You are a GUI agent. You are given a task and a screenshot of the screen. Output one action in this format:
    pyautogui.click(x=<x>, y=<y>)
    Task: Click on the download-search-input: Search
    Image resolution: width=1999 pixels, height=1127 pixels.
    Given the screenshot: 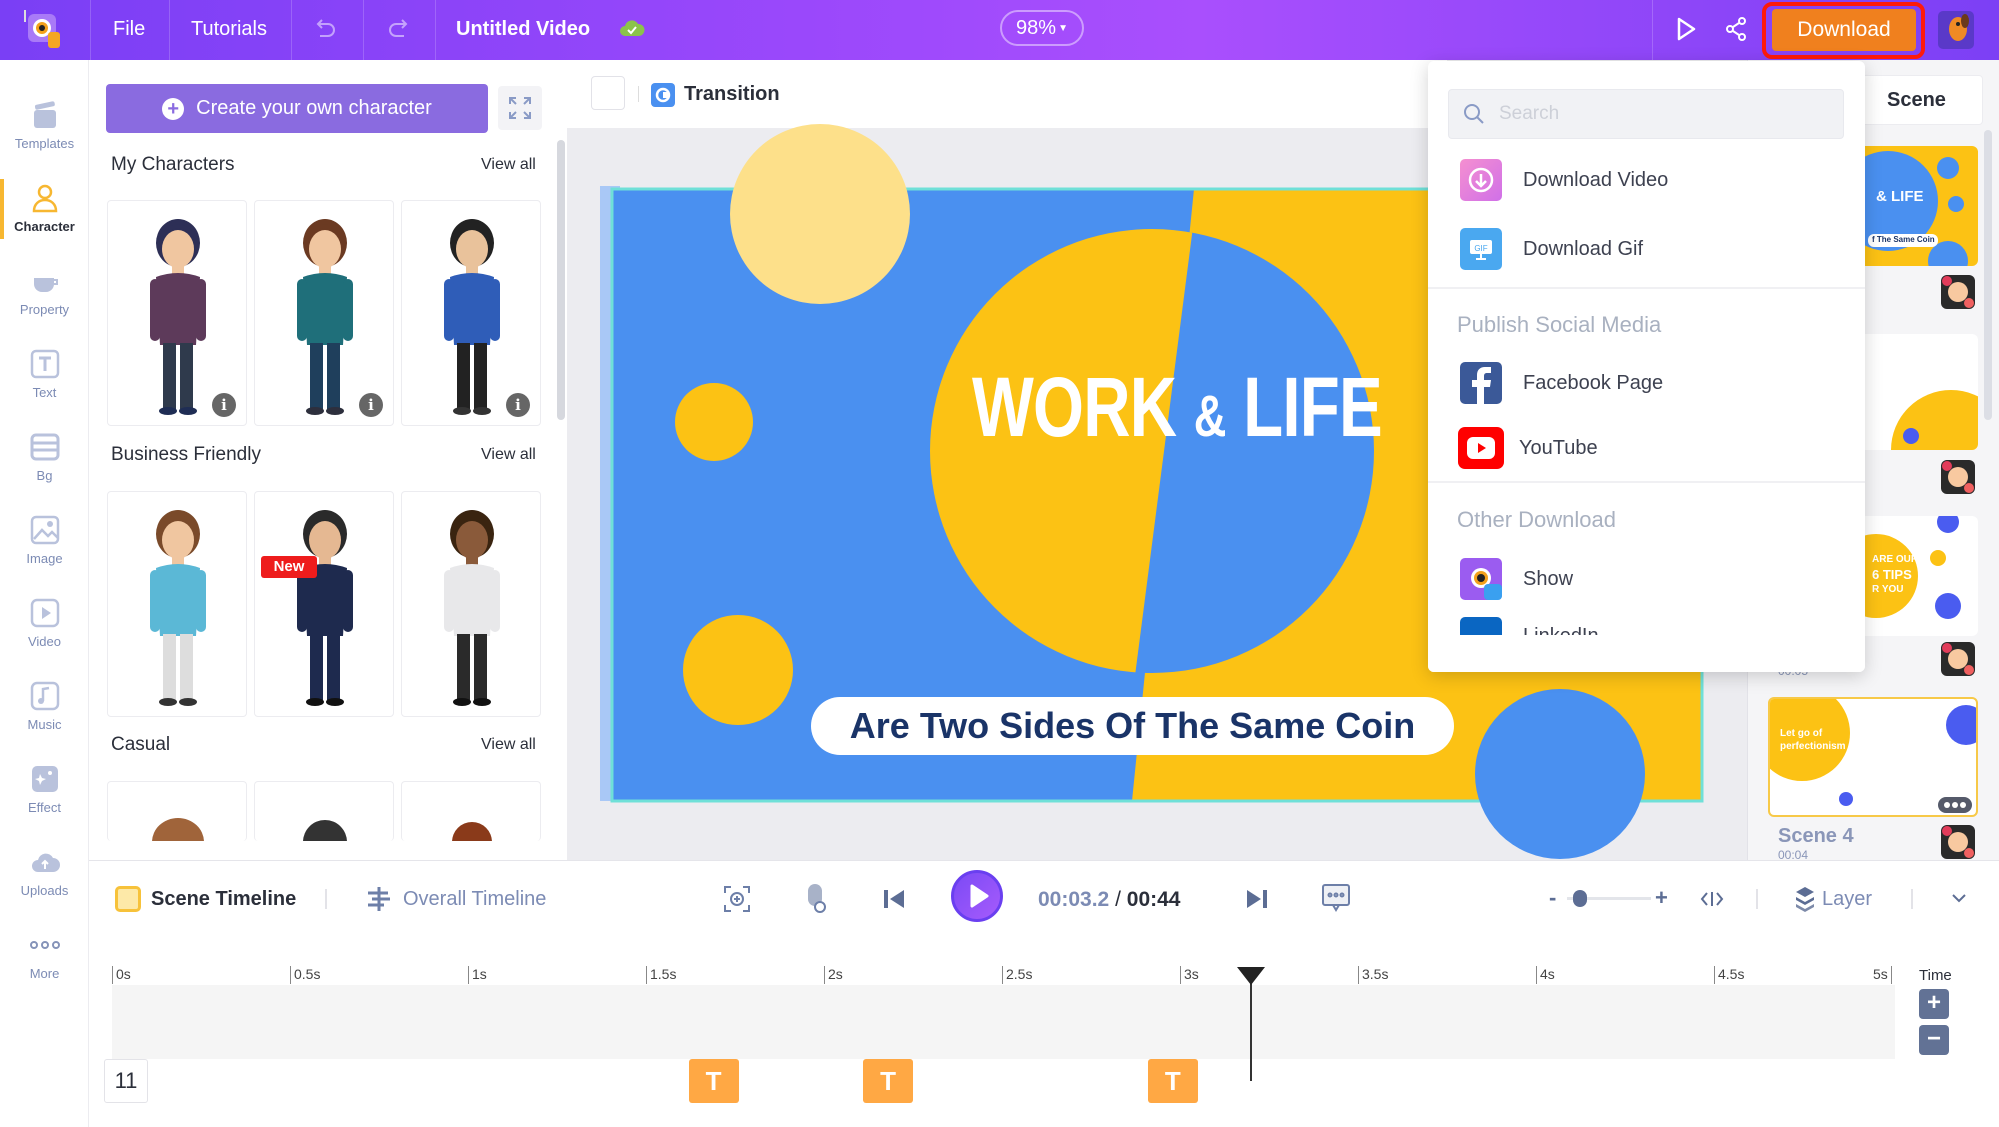 What is the action you would take?
    pyautogui.click(x=1646, y=114)
    